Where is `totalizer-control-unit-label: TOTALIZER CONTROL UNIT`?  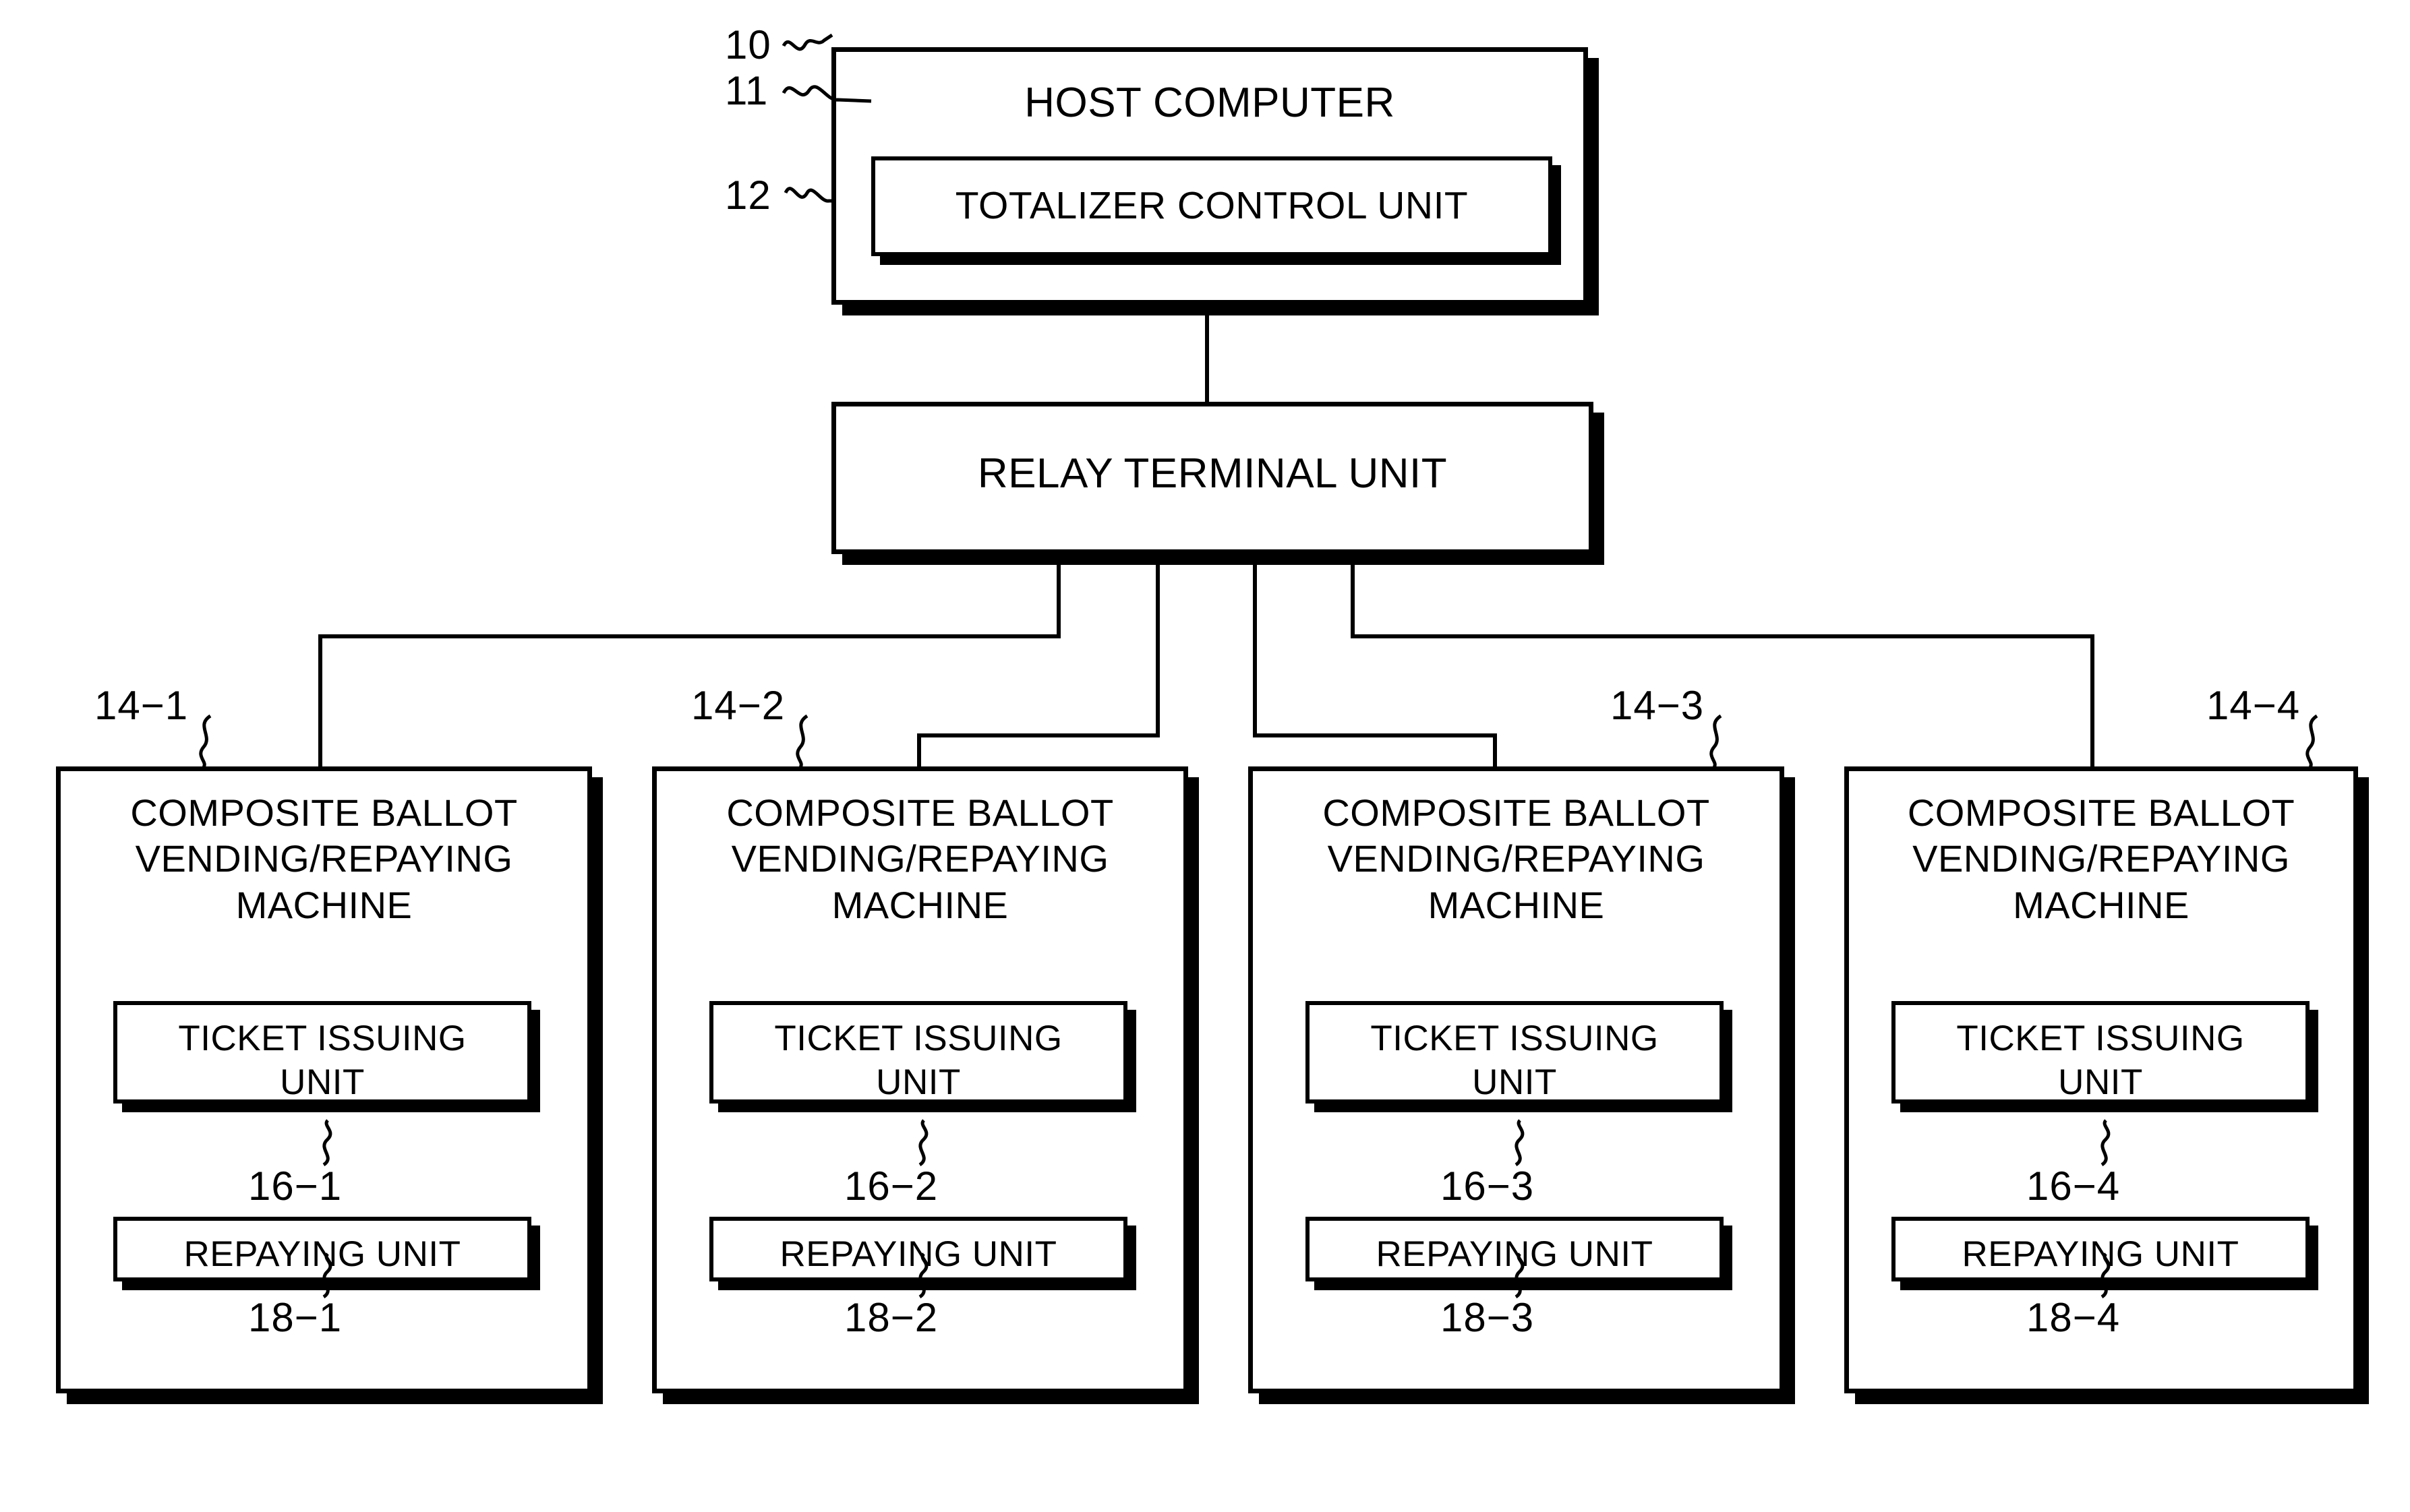
totalizer-control-unit-label: TOTALIZER CONTROL UNIT is located at coordinates (1212, 205).